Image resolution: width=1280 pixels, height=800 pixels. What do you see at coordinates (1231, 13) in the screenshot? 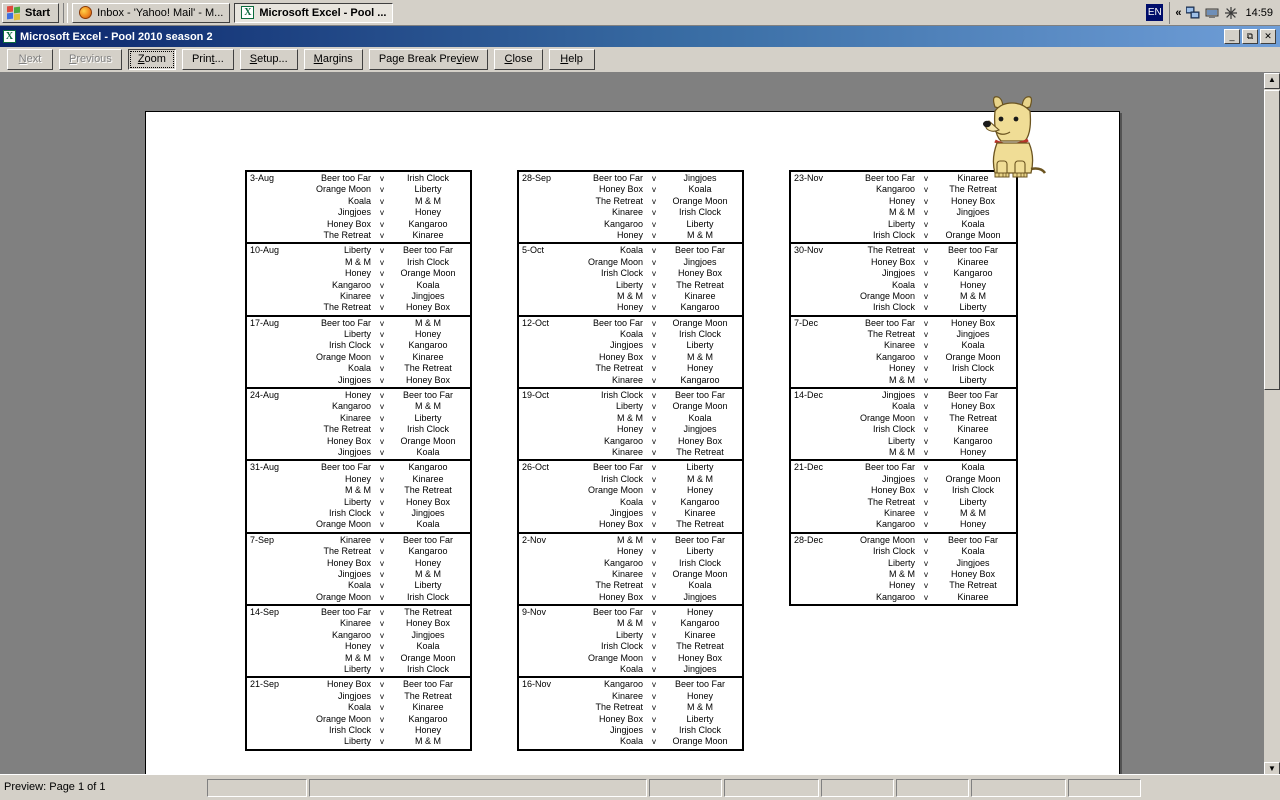
I see `star-burst-icon` at bounding box center [1231, 13].